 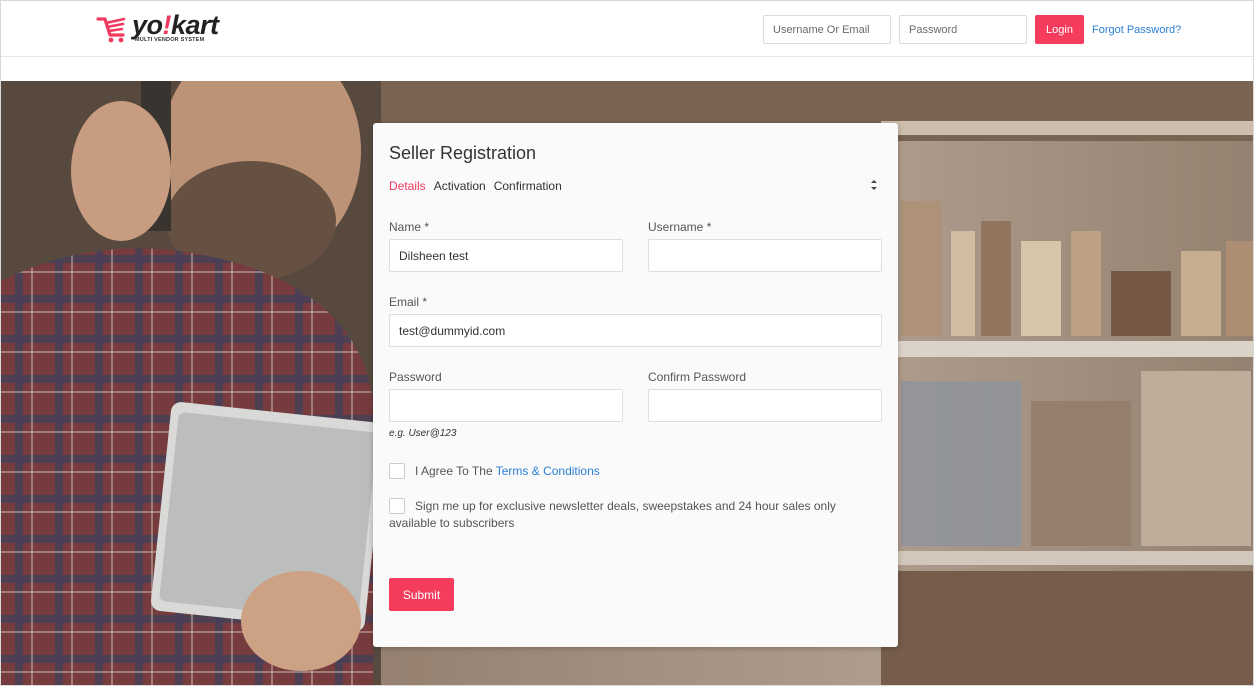 What do you see at coordinates (463, 153) in the screenshot?
I see `form-title: Seller Registration` at bounding box center [463, 153].